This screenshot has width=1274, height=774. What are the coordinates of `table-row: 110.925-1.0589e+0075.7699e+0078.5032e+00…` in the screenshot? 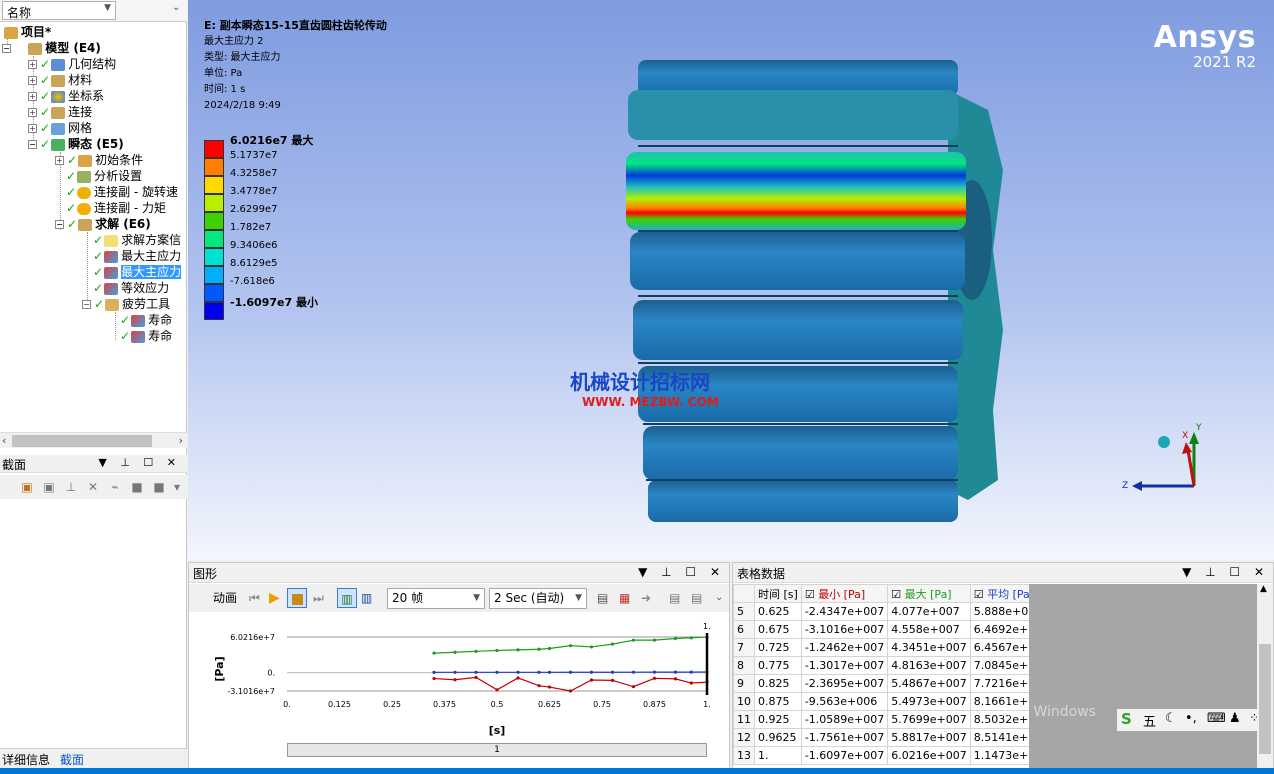 It's located at (881, 719).